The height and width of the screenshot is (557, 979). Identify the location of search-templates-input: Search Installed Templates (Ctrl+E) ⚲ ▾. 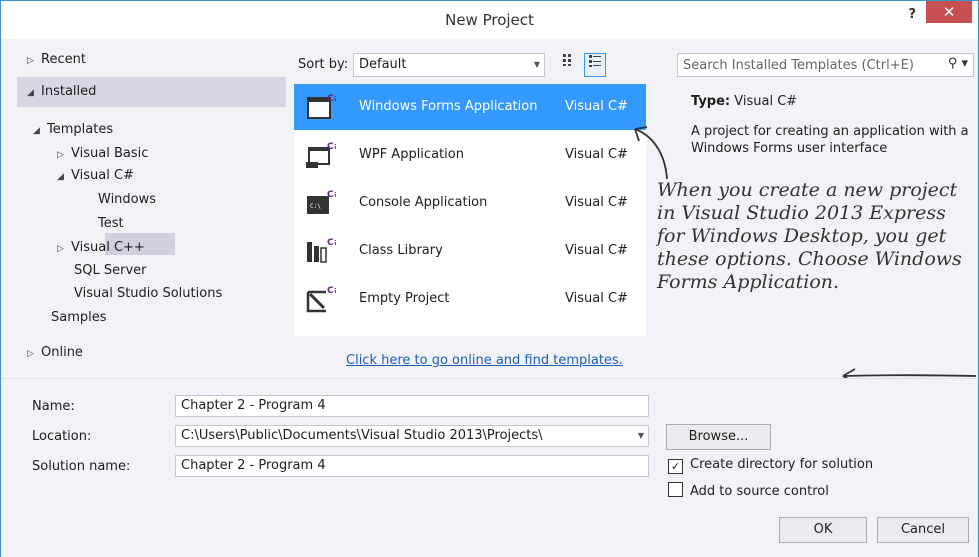
(825, 65).